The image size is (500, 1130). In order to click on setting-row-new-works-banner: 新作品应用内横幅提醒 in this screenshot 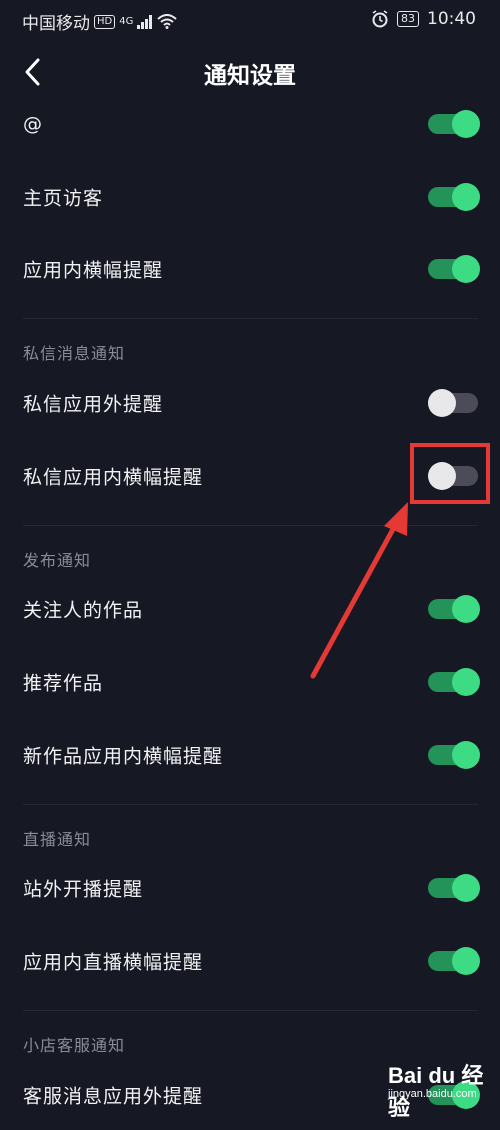, I will do `click(250, 755)`.